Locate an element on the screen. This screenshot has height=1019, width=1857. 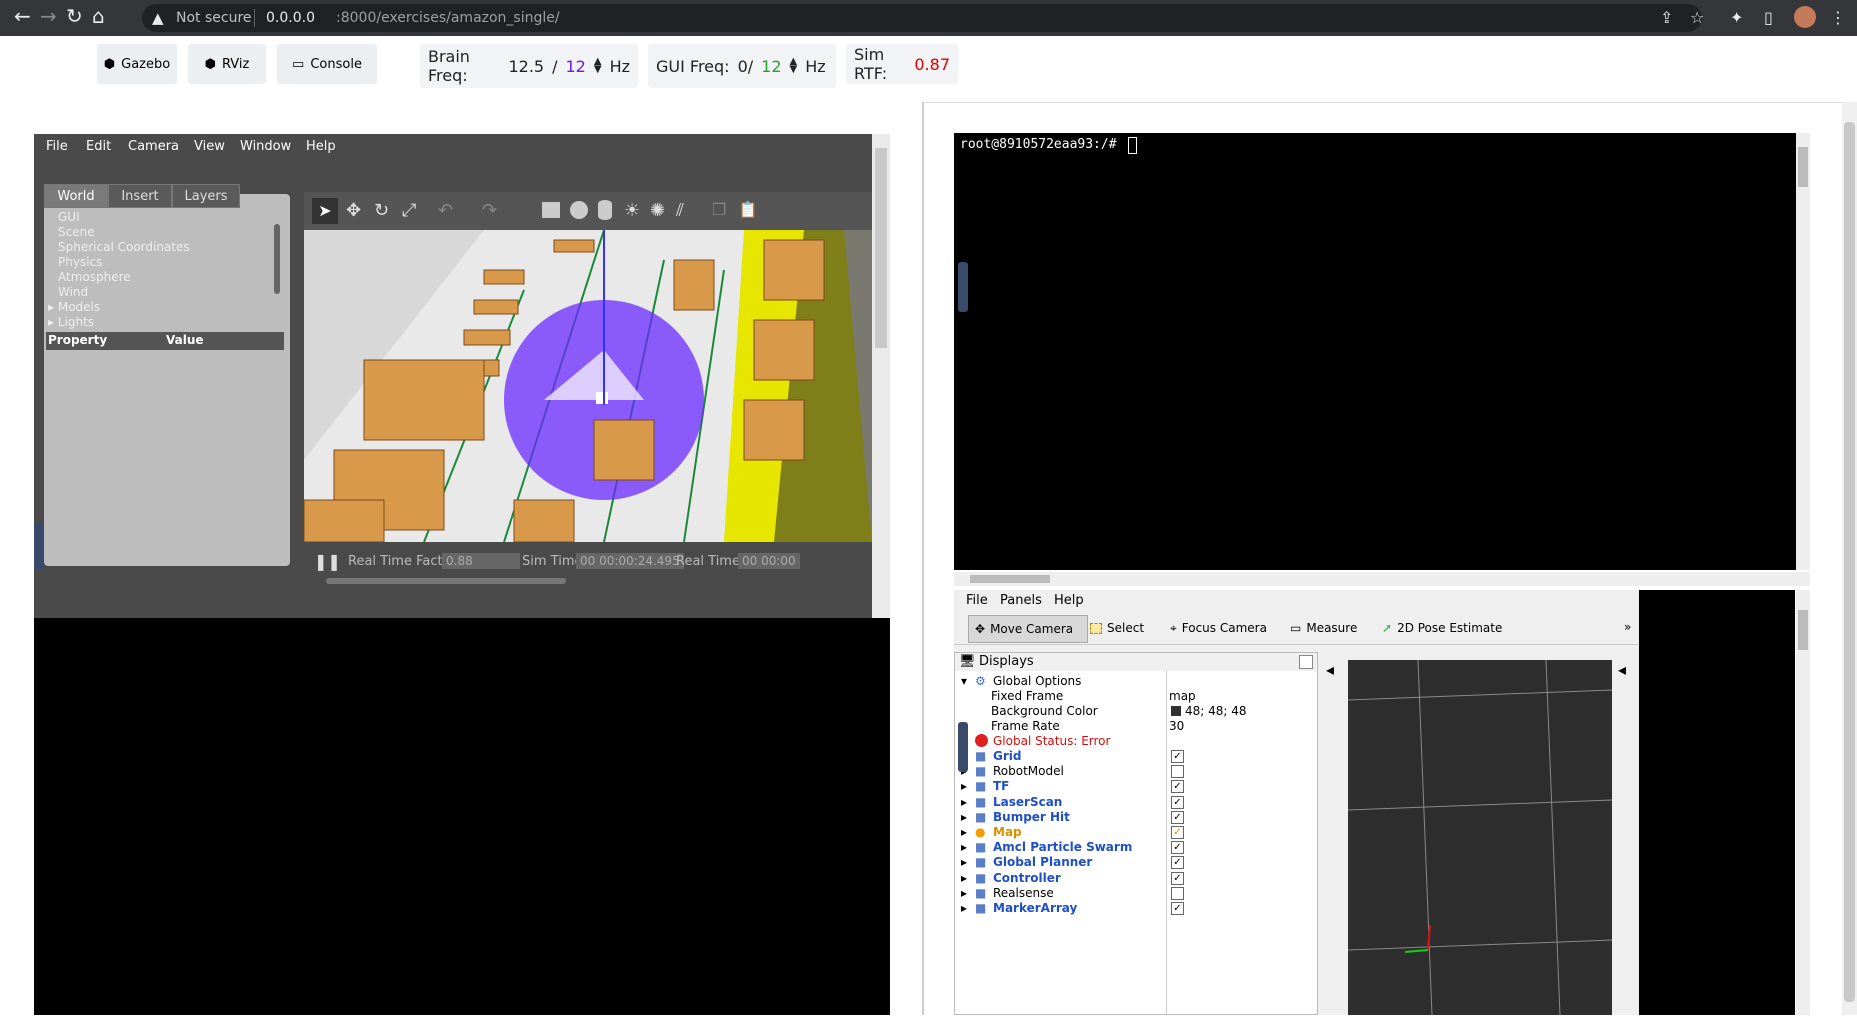
tree-item: ▸ Lights is located at coordinates (119, 322).